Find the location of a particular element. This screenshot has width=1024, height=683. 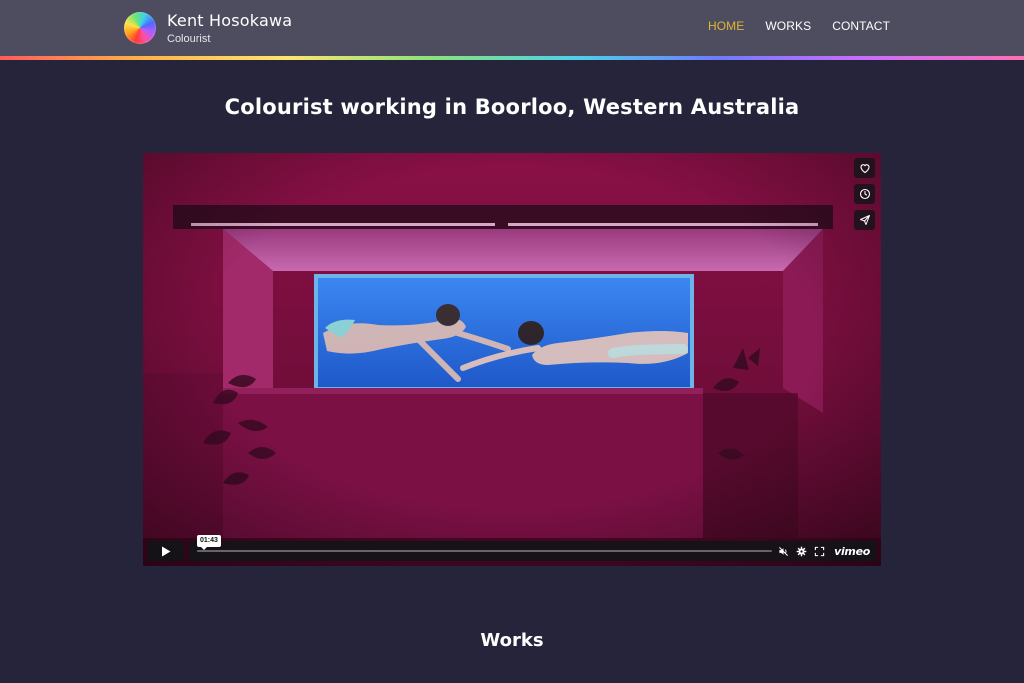

video-control-bar: 01:43 vimeo is located at coordinates (512, 548).